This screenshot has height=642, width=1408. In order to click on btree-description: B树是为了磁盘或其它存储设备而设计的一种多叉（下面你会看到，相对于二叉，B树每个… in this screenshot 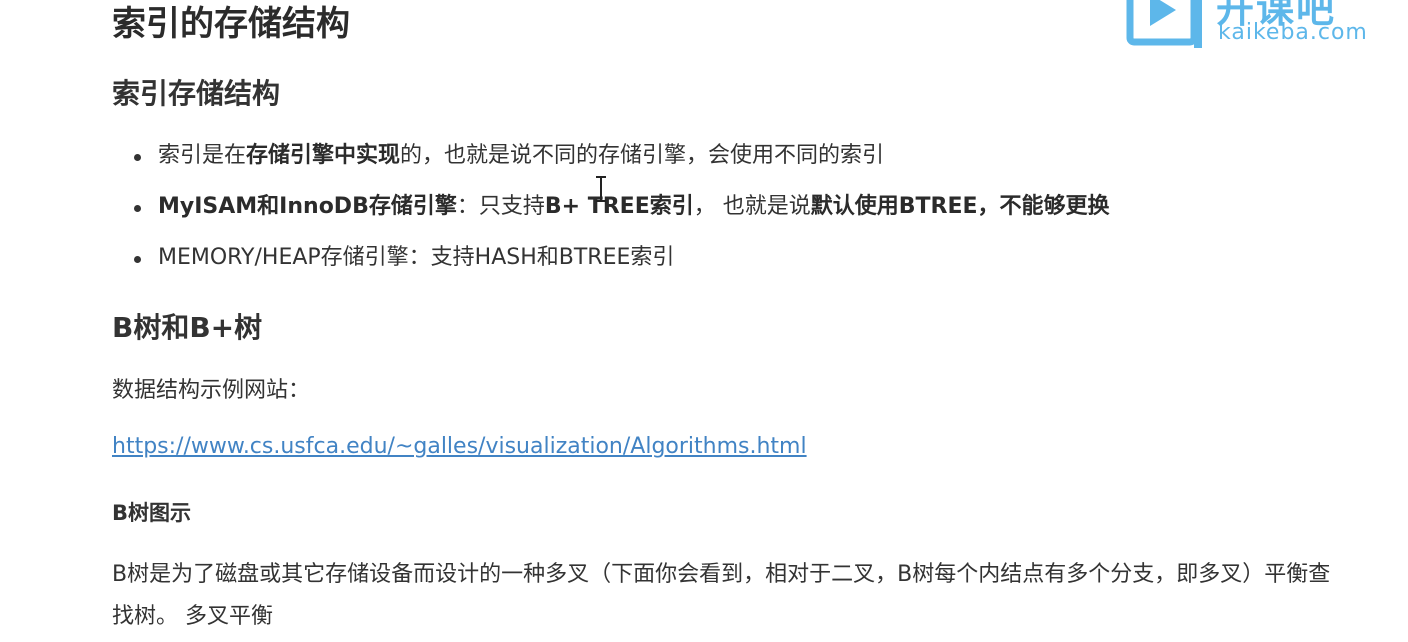, I will do `click(721, 595)`.